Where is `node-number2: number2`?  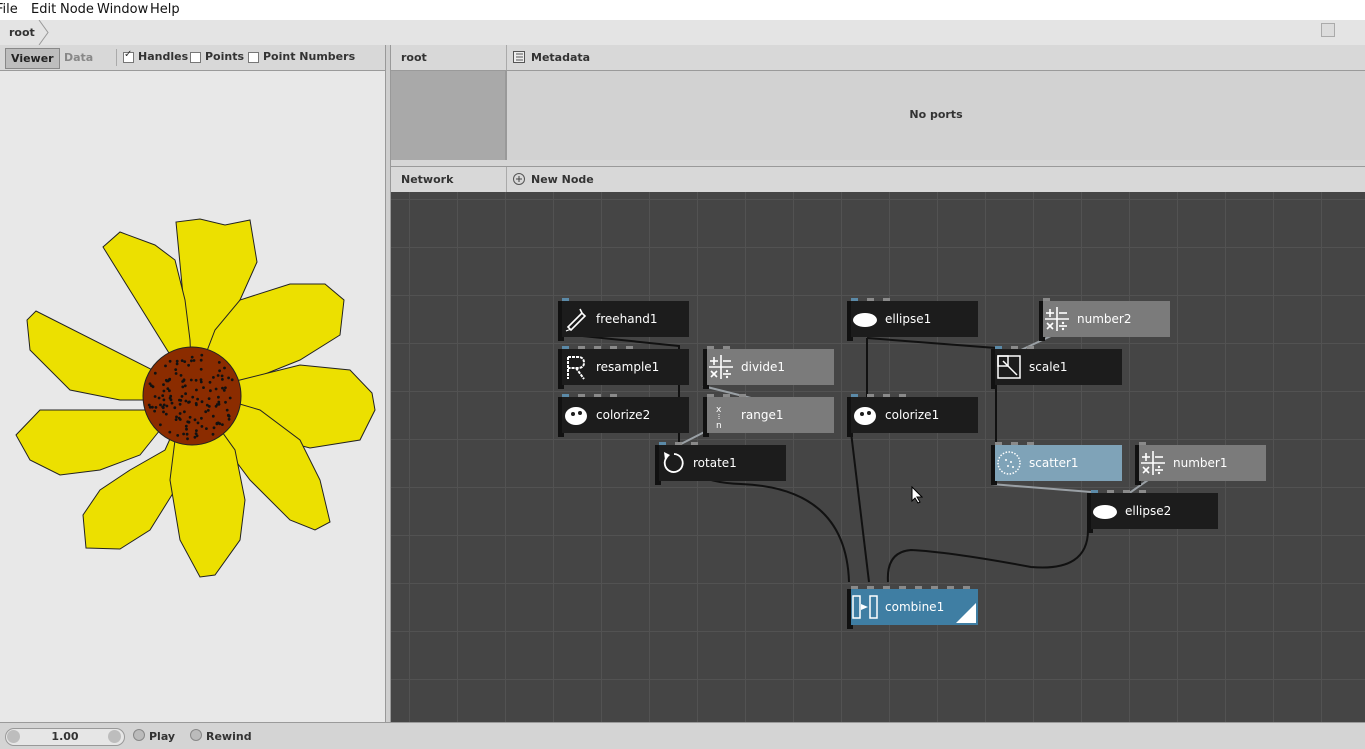 node-number2: number2 is located at coordinates (1104, 319).